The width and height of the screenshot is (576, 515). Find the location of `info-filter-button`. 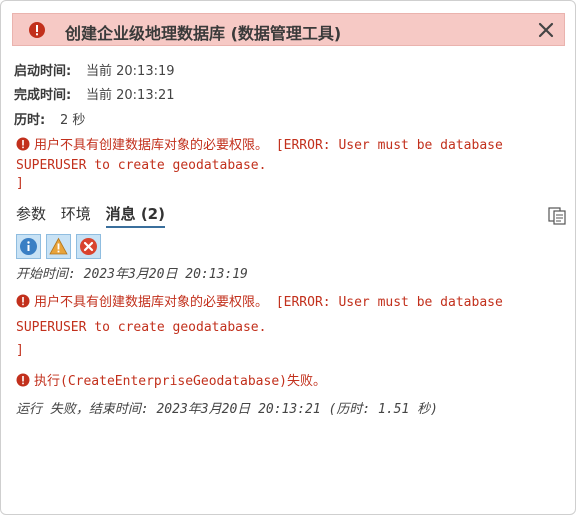

info-filter-button is located at coordinates (28, 246).